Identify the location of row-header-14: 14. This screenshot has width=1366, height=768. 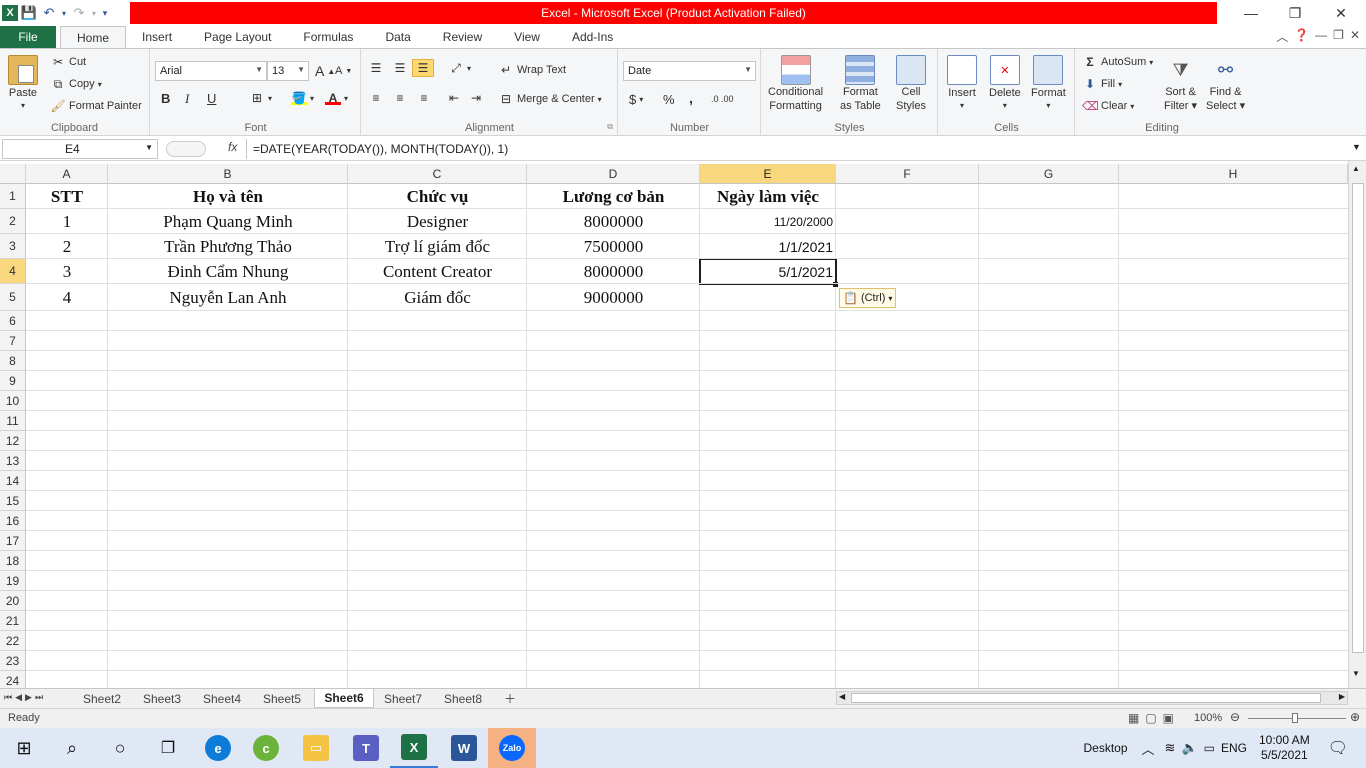
(13, 481).